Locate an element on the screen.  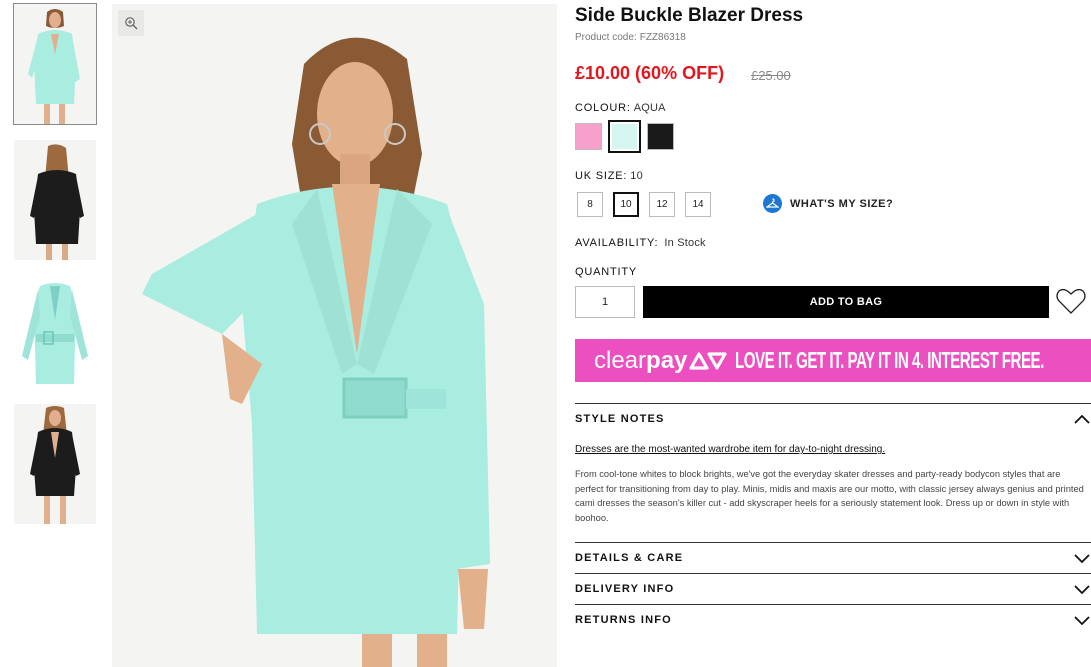
thumbnail-aqua-flat is located at coordinates (55, 336).